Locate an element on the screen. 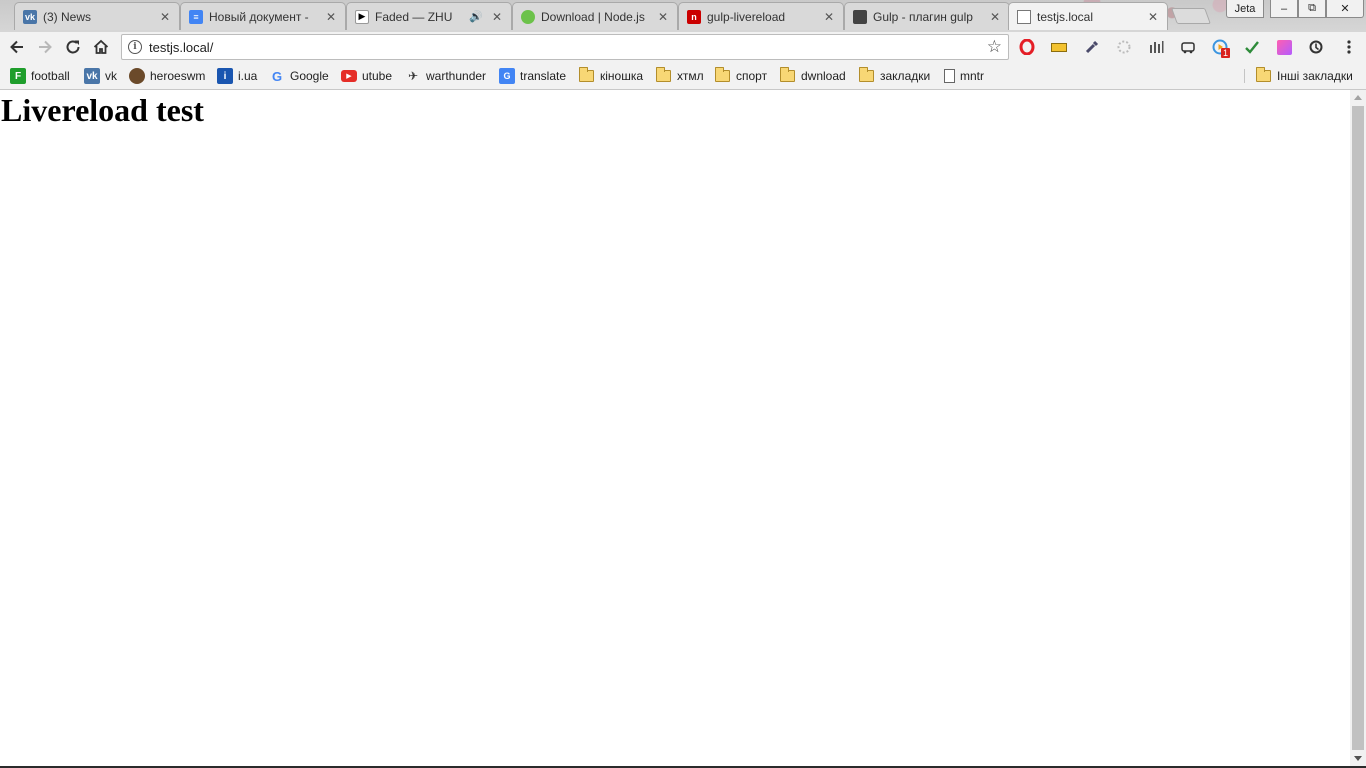 This screenshot has height=768, width=1366. arrow-left-icon is located at coordinates (16, 47).